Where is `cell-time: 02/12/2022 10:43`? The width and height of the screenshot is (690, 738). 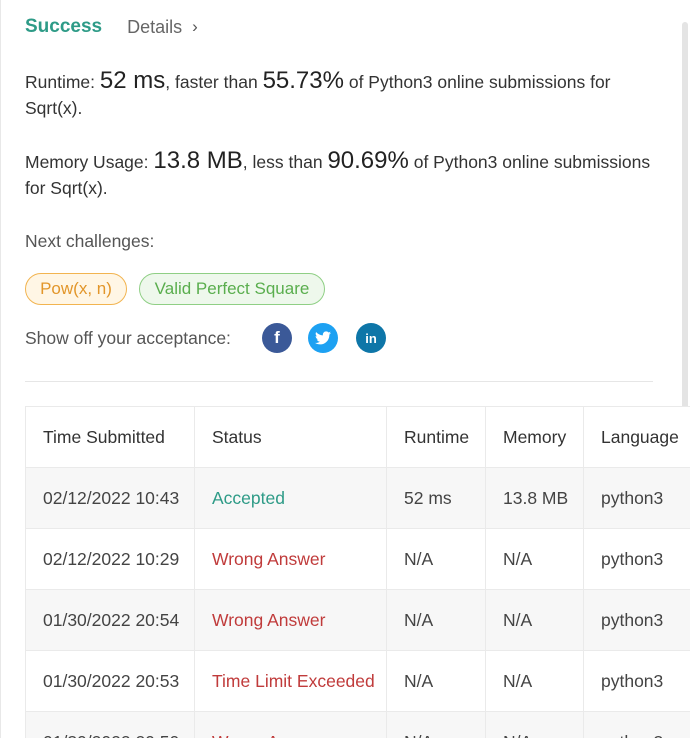
cell-time: 02/12/2022 10:43 is located at coordinates (110, 498).